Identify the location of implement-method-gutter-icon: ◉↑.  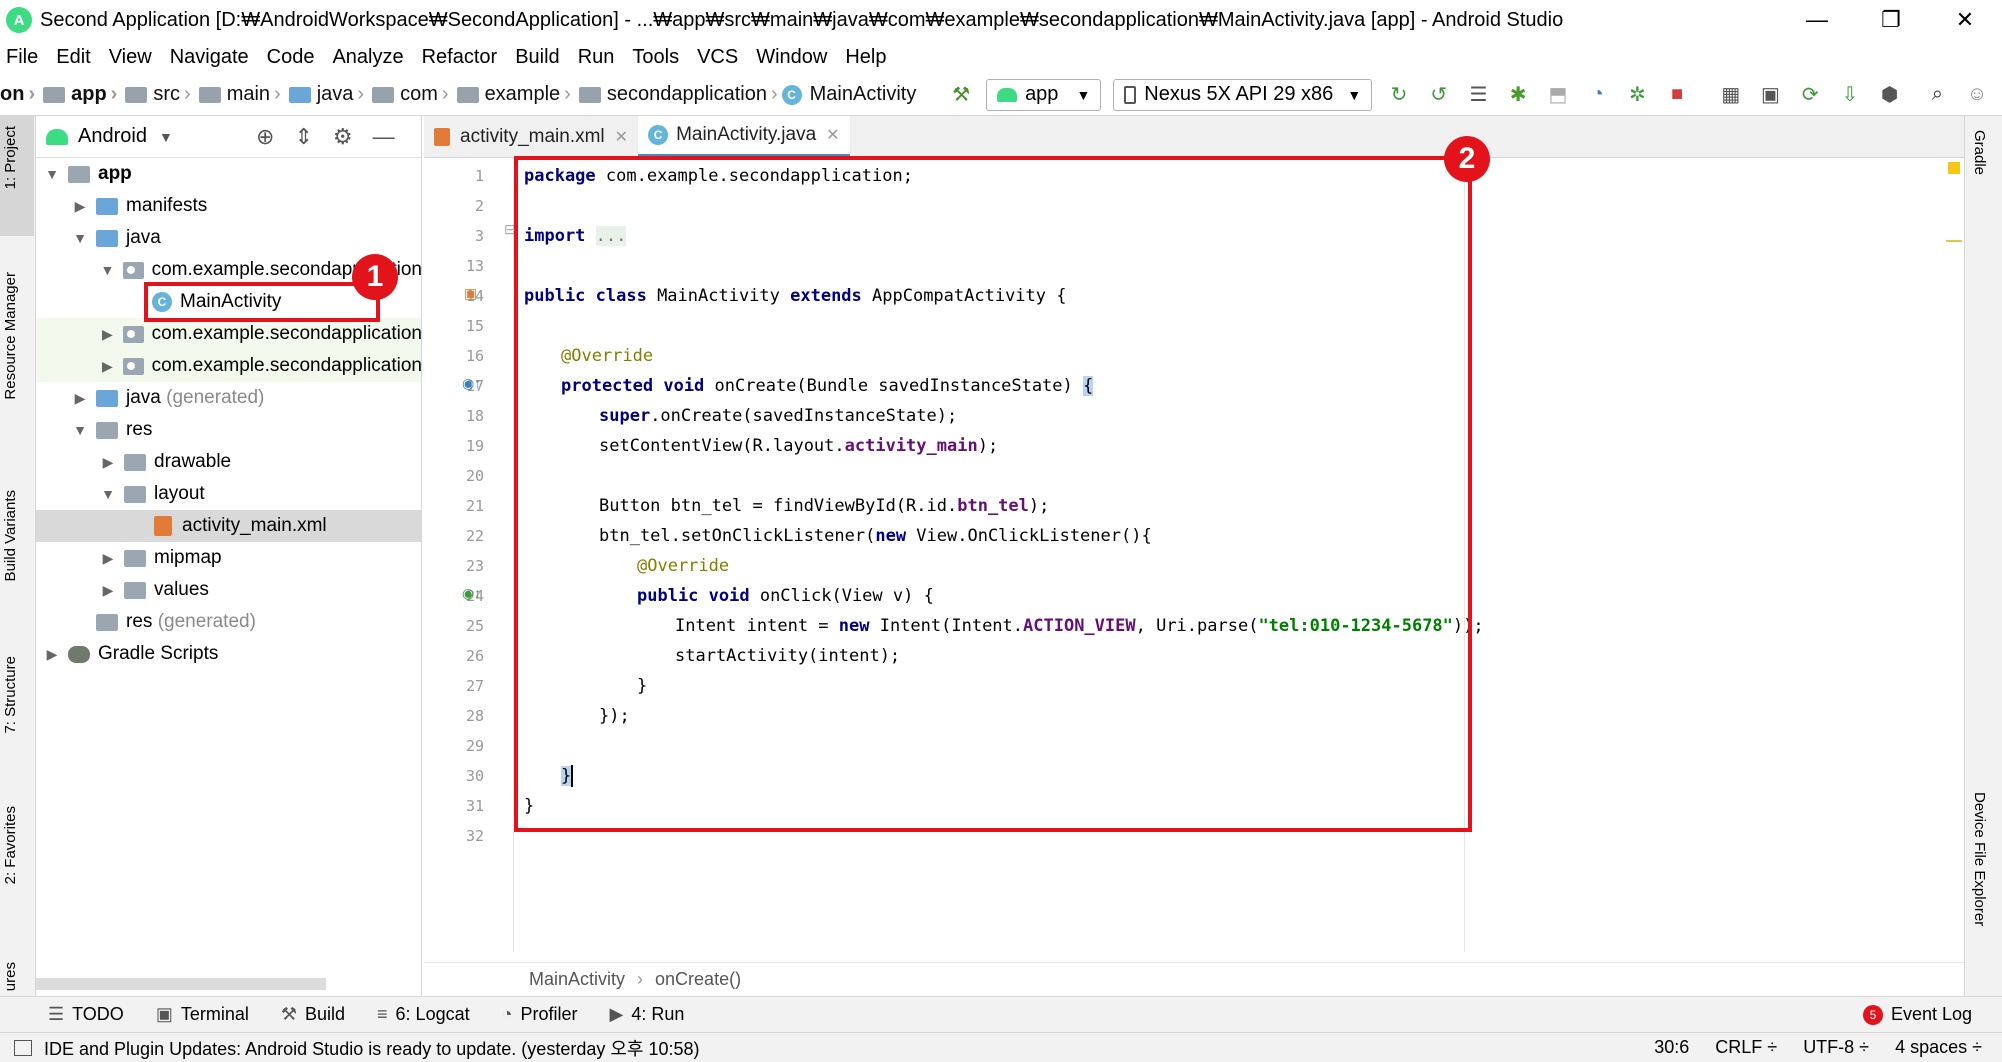
(471, 593).